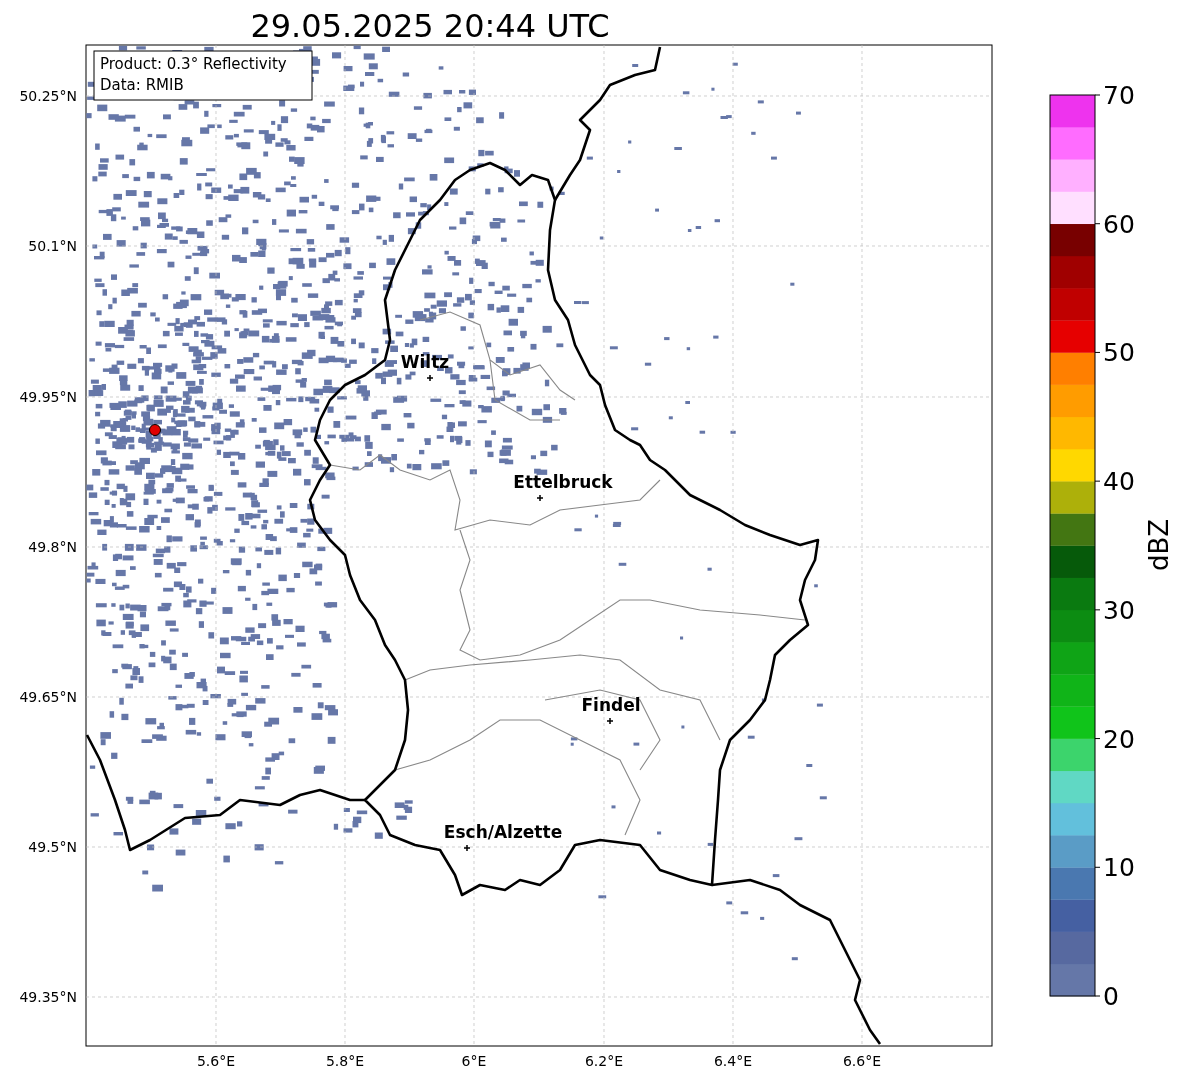 The width and height of the screenshot is (1184, 1081). Describe the element at coordinates (430, 26) in the screenshot. I see `chart-title: 29.05.2025 20:44 UTC` at that location.